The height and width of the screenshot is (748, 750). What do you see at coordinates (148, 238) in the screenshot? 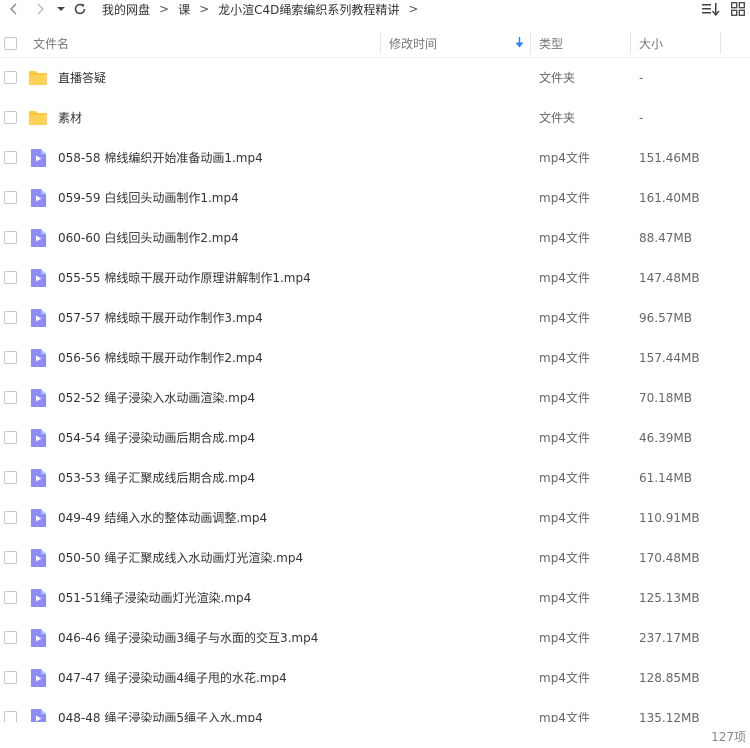
I see `file-name: 060-60 白线回头动画制作2.mp4` at bounding box center [148, 238].